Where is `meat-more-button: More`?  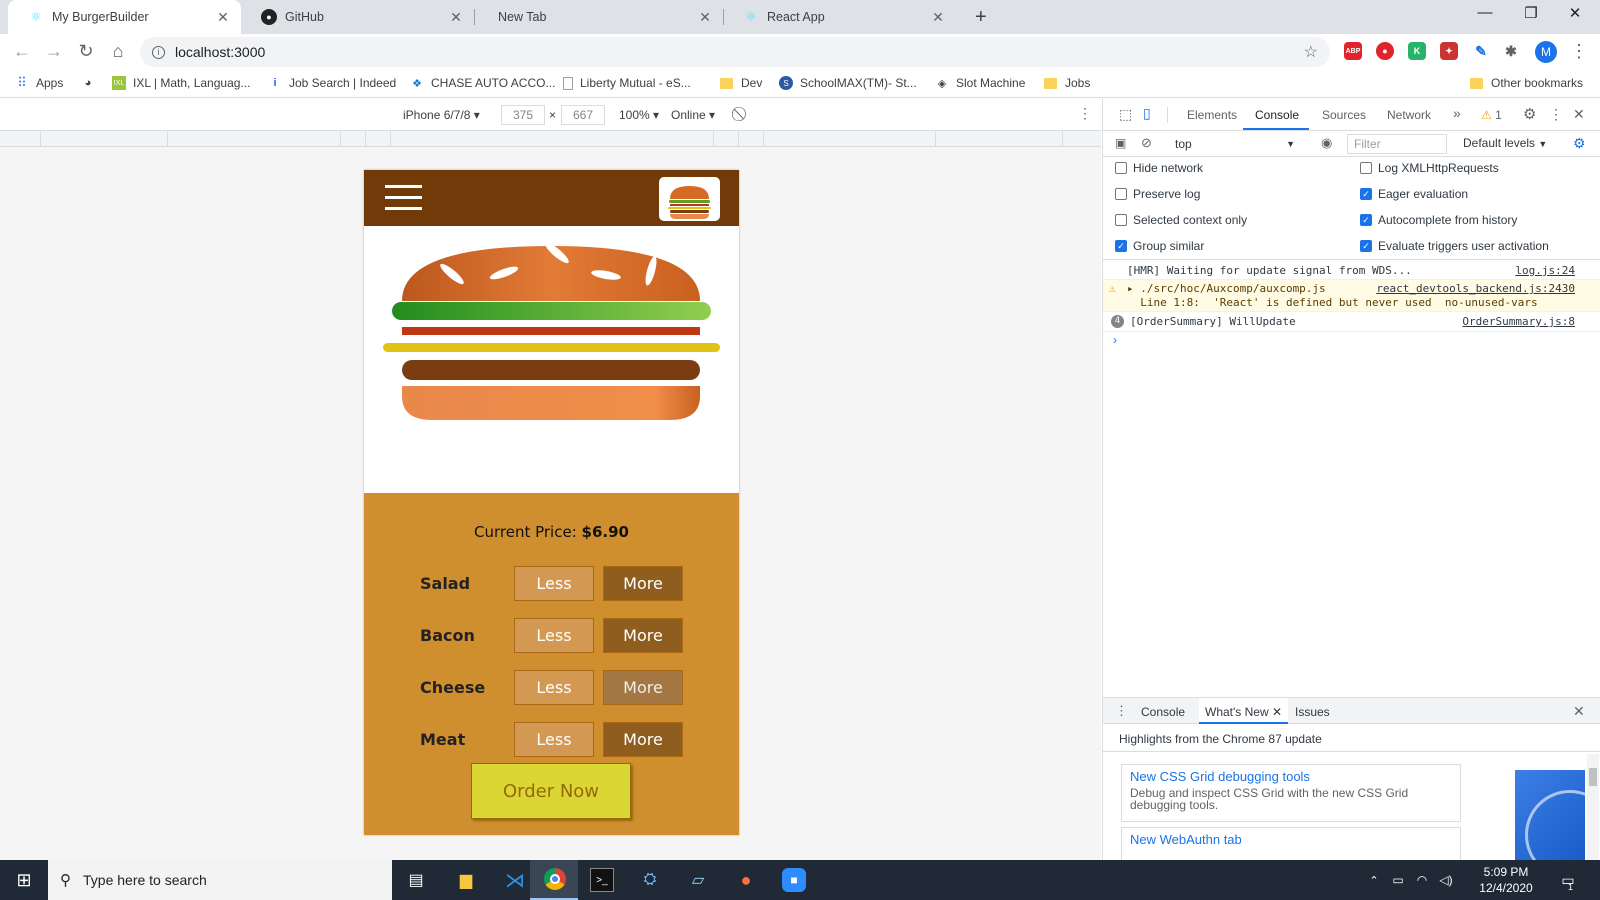
meat-more-button: More is located at coordinates (643, 739).